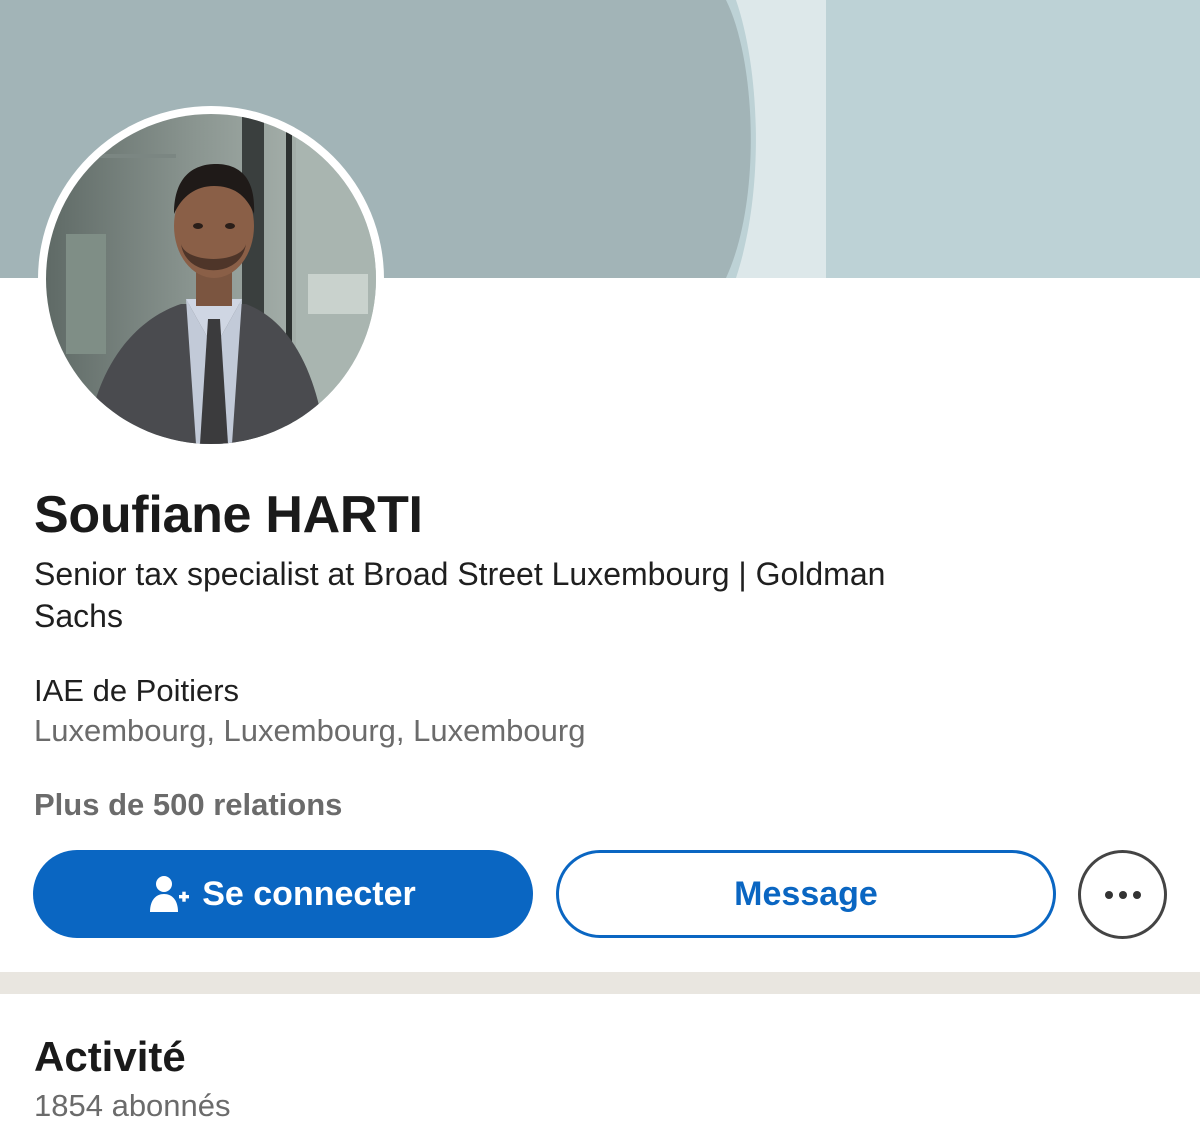 The width and height of the screenshot is (1200, 1136). Describe the element at coordinates (228, 515) in the screenshot. I see `profile-name: Soufiane HARTI` at that location.